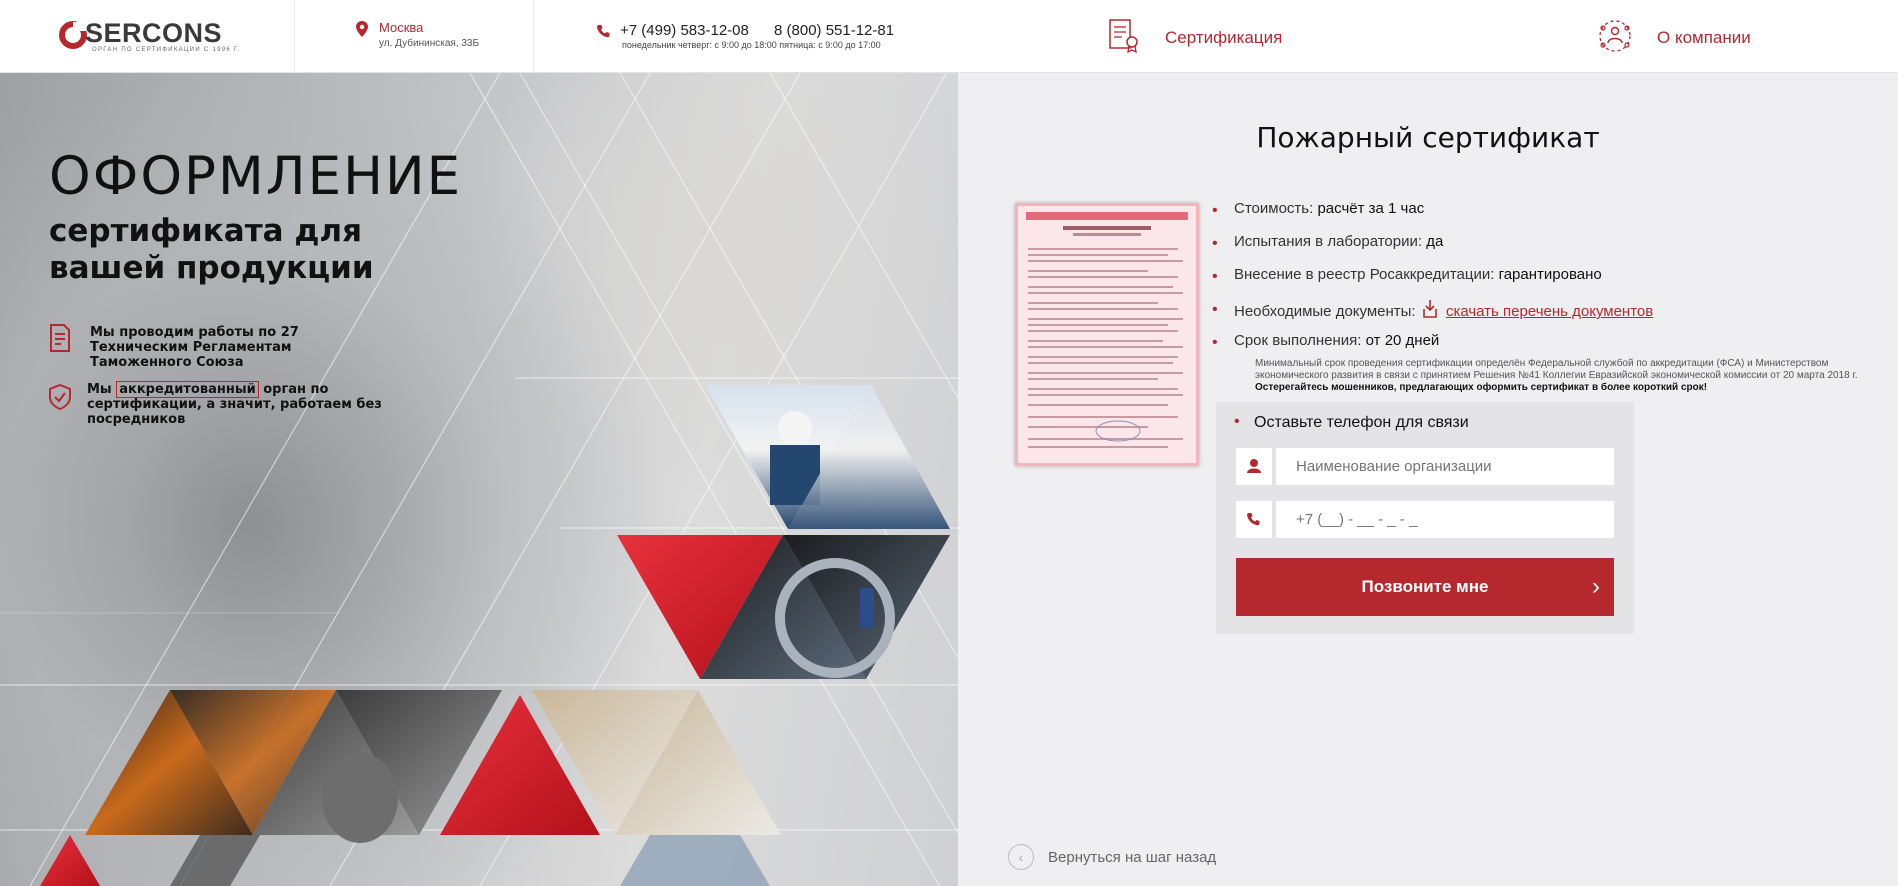 The width and height of the screenshot is (1898, 886). I want to click on certificate-image, so click(1107, 334).